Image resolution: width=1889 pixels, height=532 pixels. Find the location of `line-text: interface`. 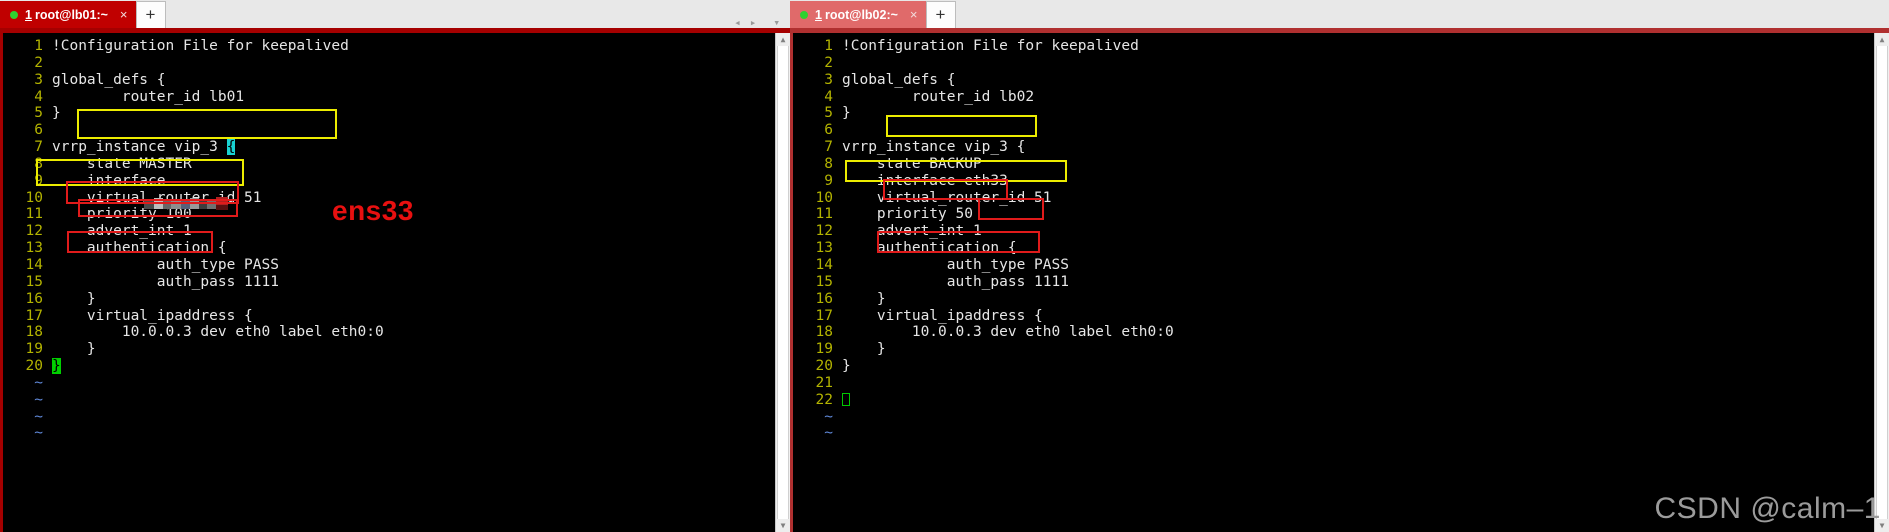

line-text: interface is located at coordinates (109, 180).